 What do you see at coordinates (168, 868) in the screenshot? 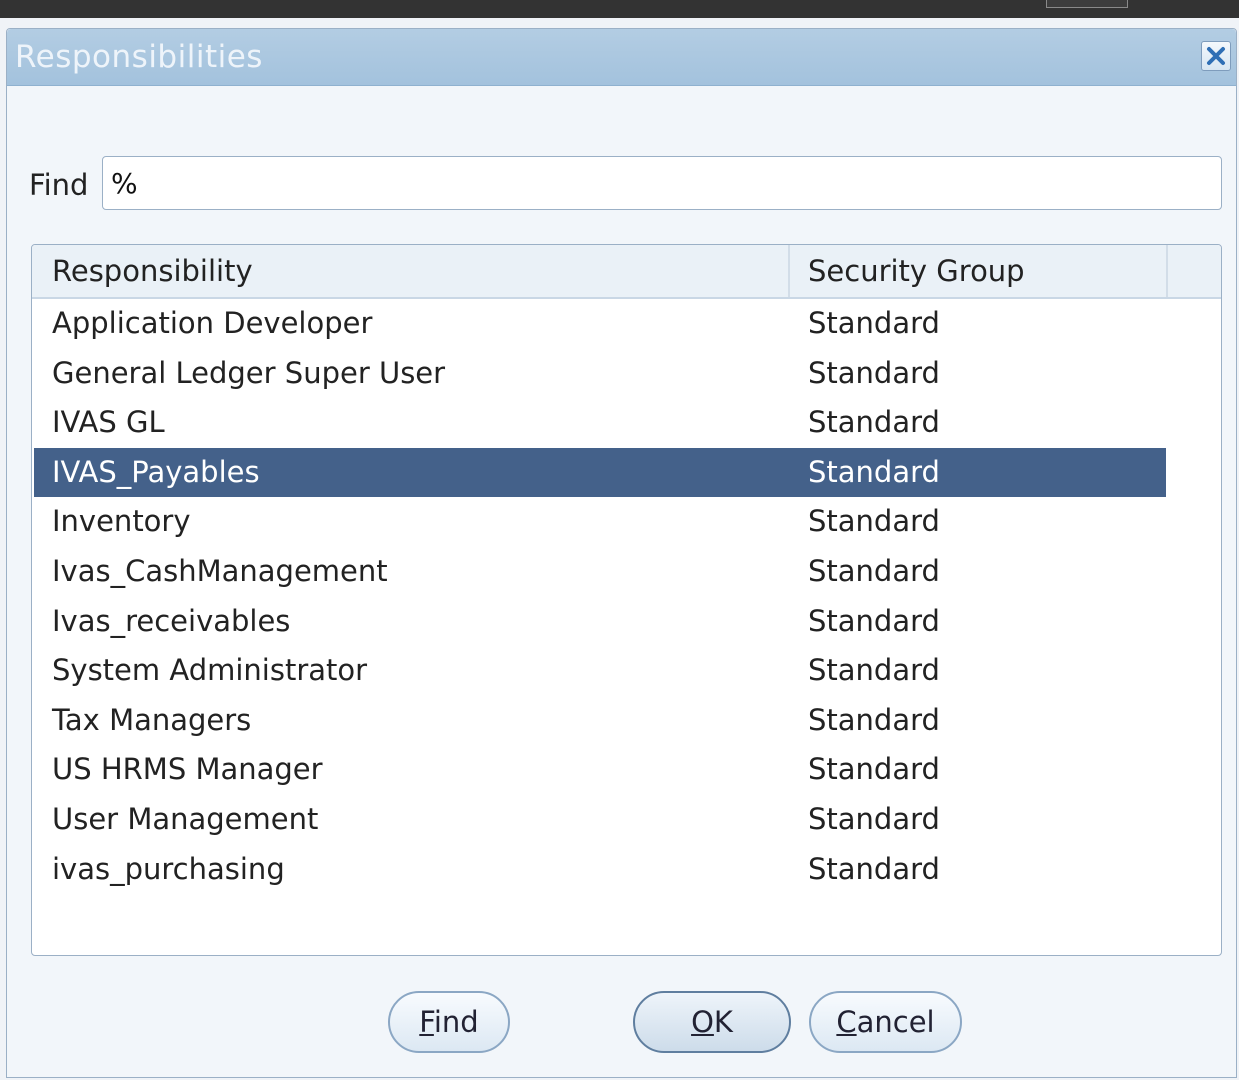
I see `responsibility-cell: ivas_purchasing` at bounding box center [168, 868].